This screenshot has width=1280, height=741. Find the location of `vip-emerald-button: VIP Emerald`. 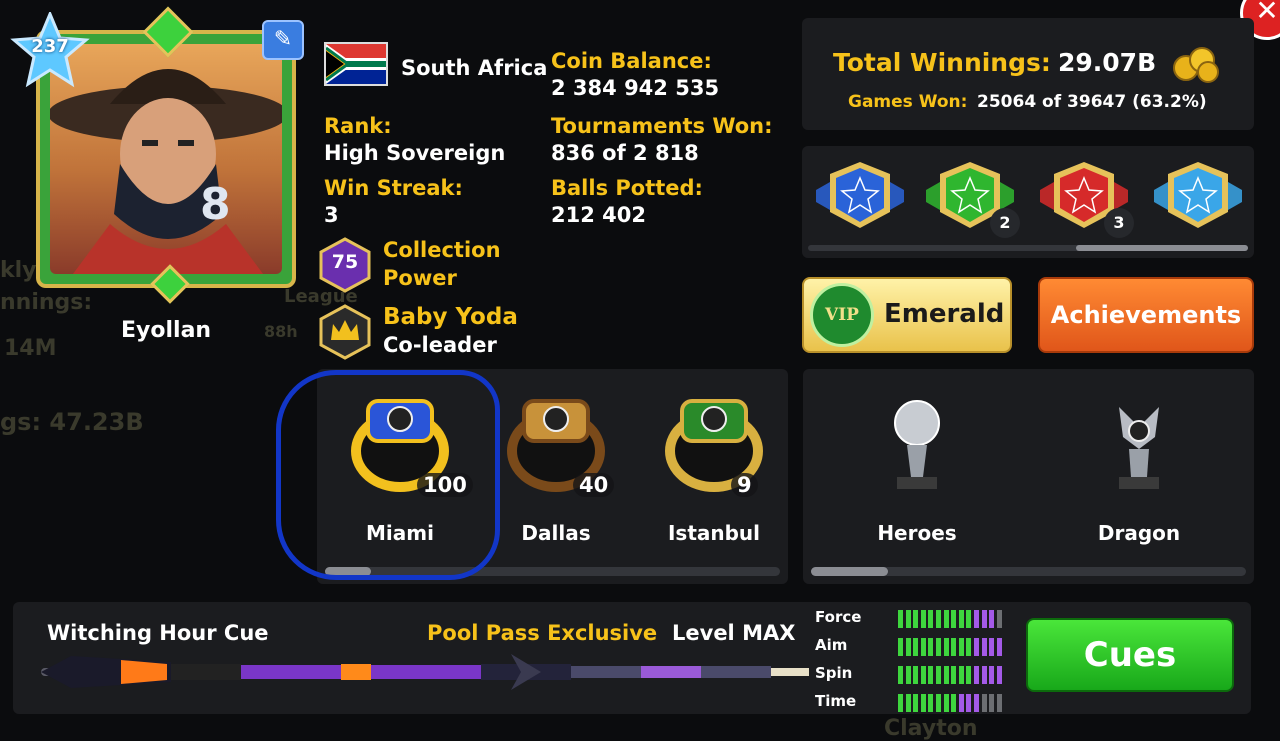

vip-emerald-button: VIP Emerald is located at coordinates (907, 315).